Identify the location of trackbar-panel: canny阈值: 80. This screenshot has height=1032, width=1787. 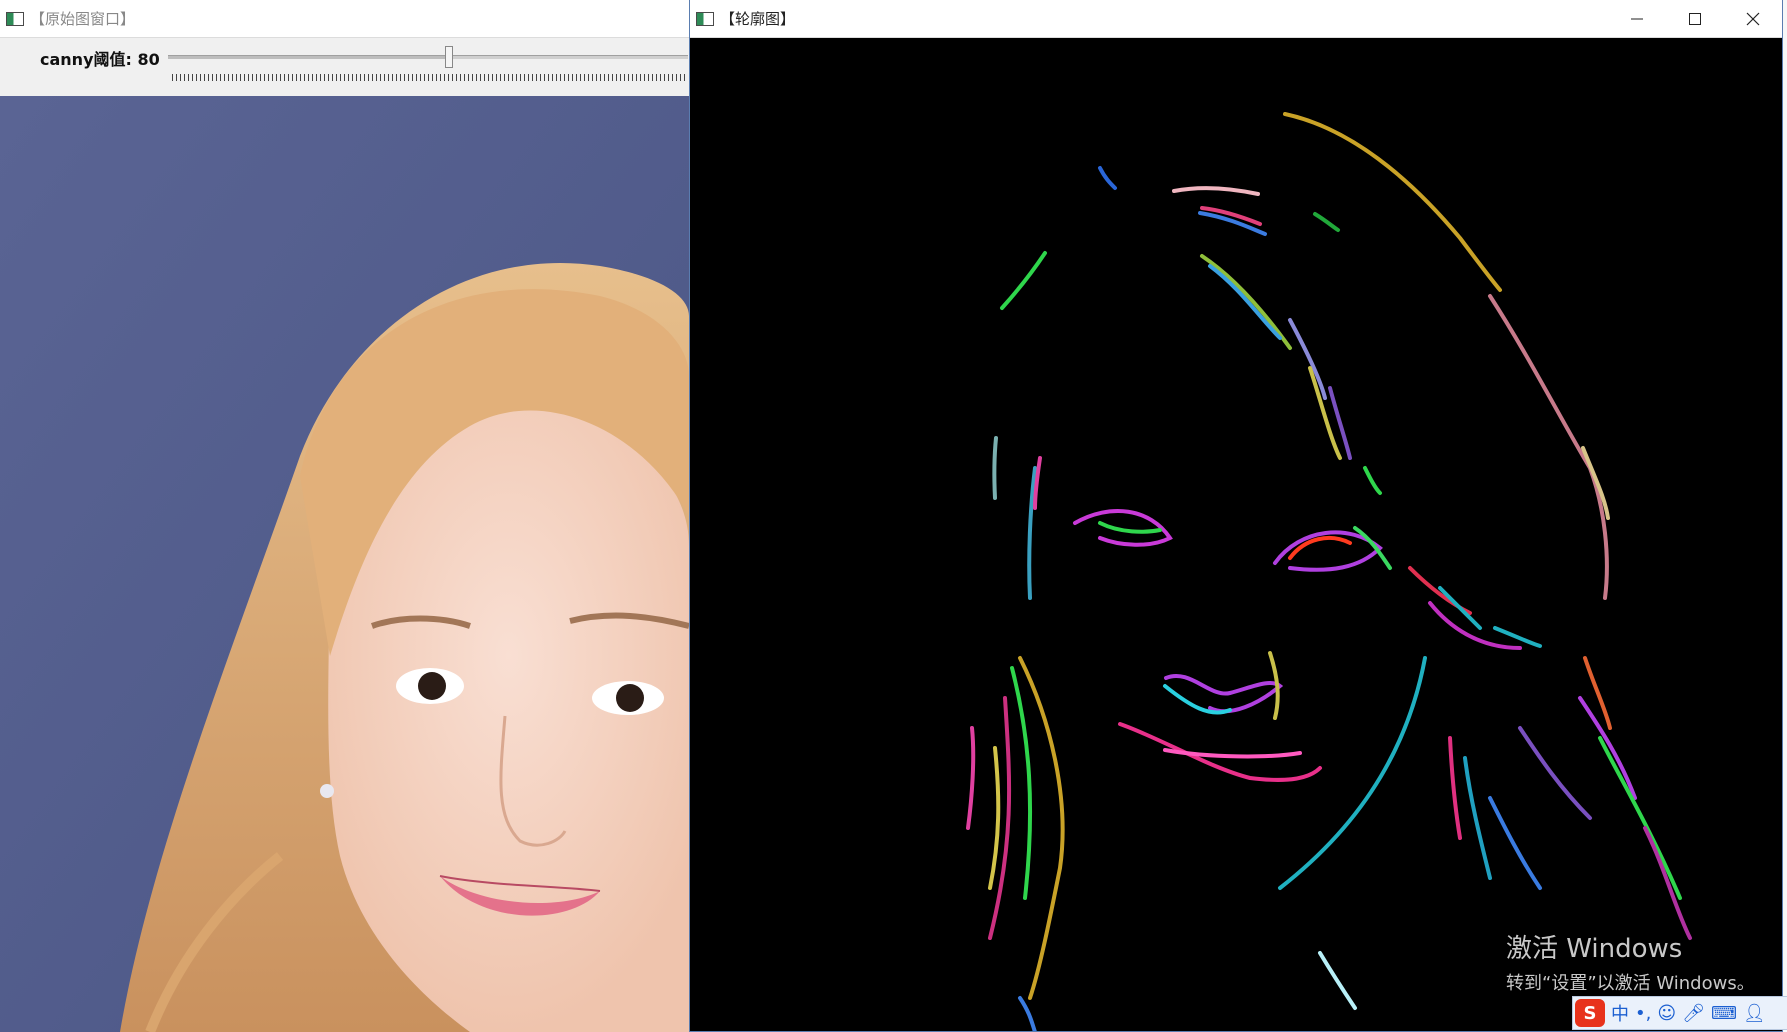
(344, 67).